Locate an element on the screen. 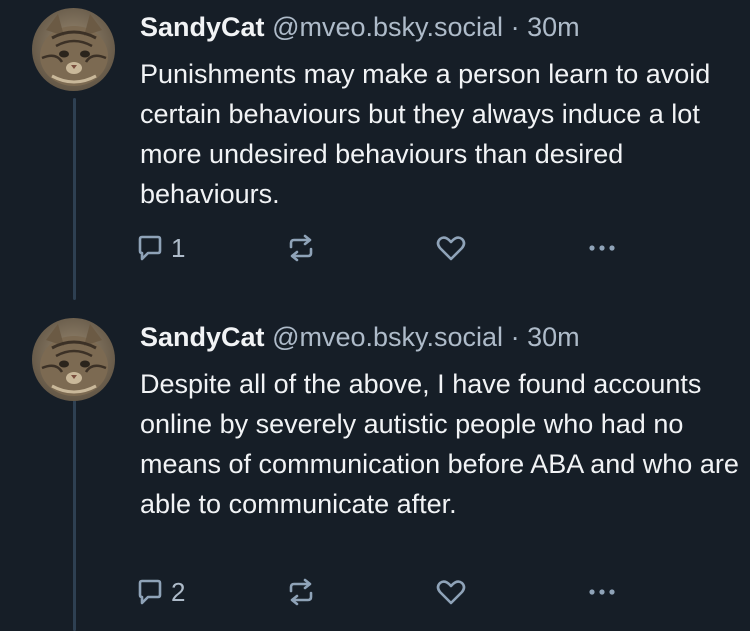 Image resolution: width=750 pixels, height=631 pixels. post-actions: 2 is located at coordinates (385, 592).